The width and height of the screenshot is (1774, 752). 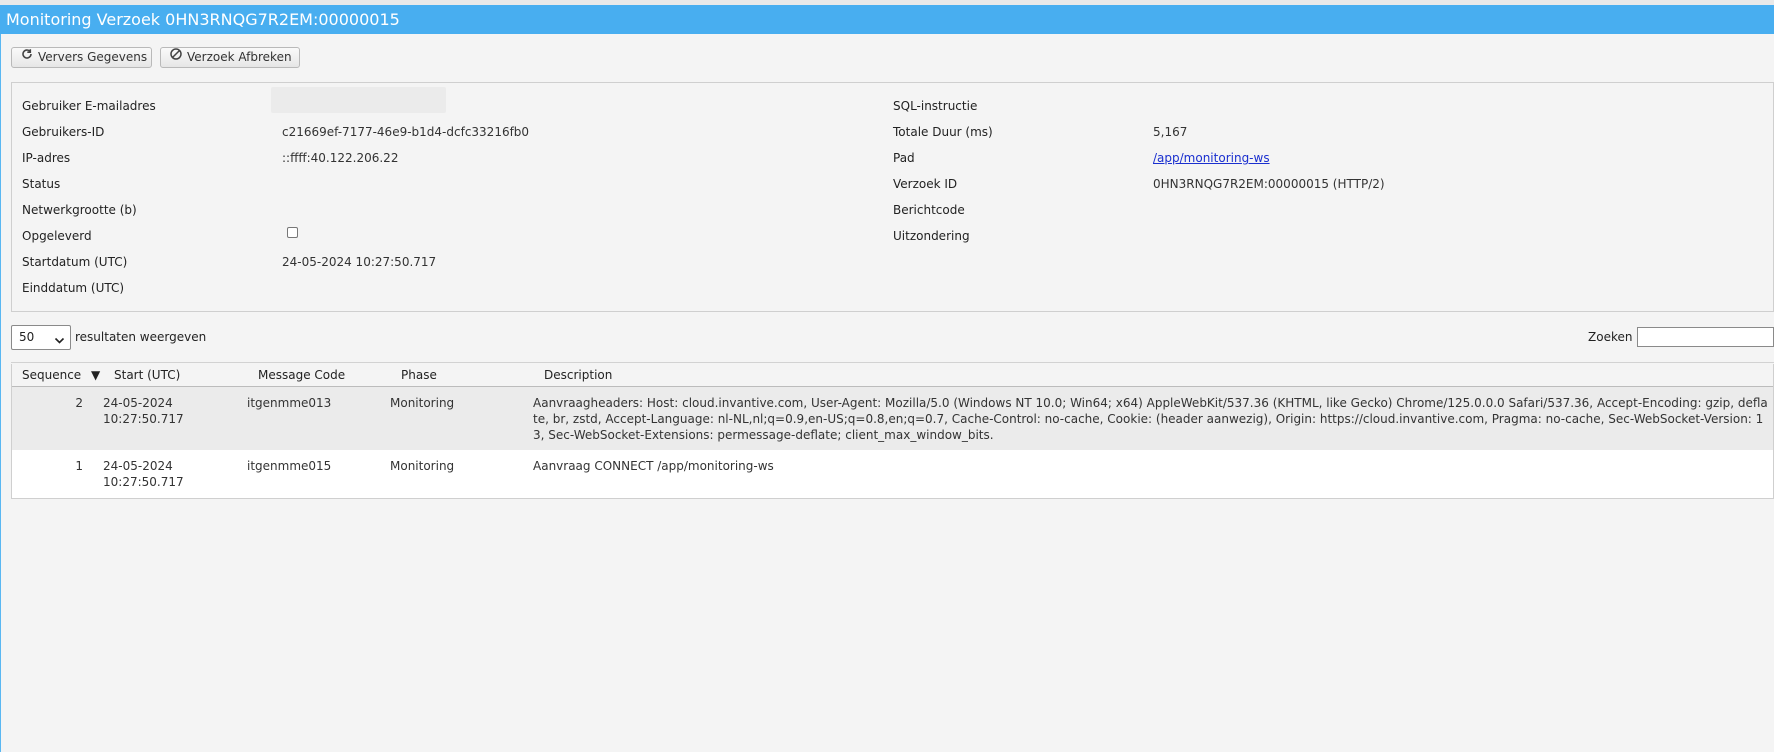 I want to click on total-duration-label: Totale Duur (ms), so click(x=943, y=132).